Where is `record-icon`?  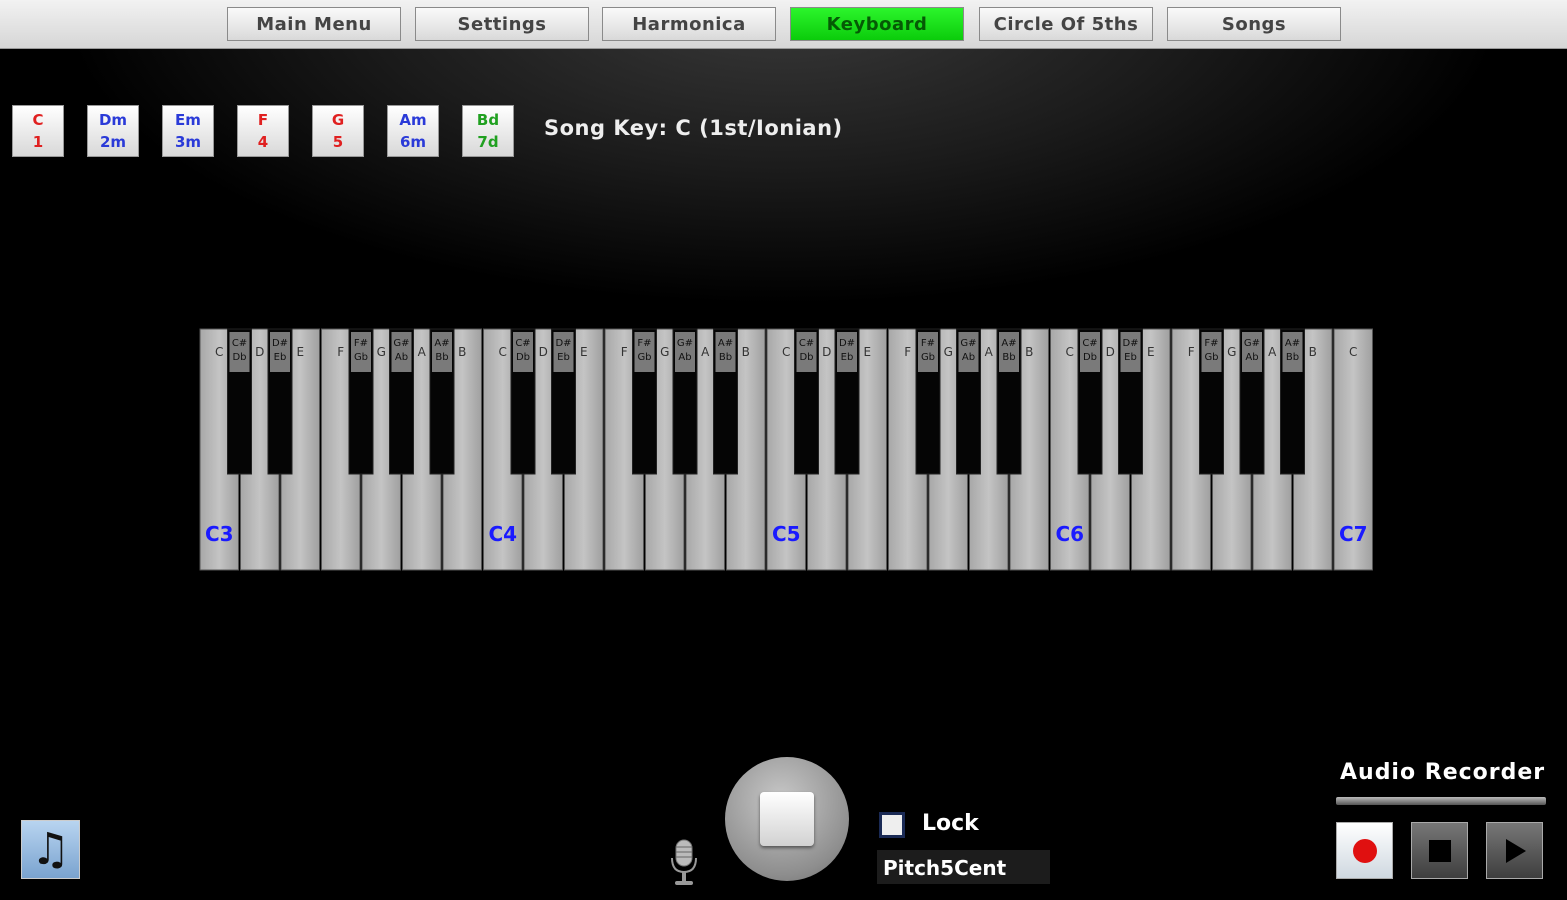
record-icon is located at coordinates (1364, 850).